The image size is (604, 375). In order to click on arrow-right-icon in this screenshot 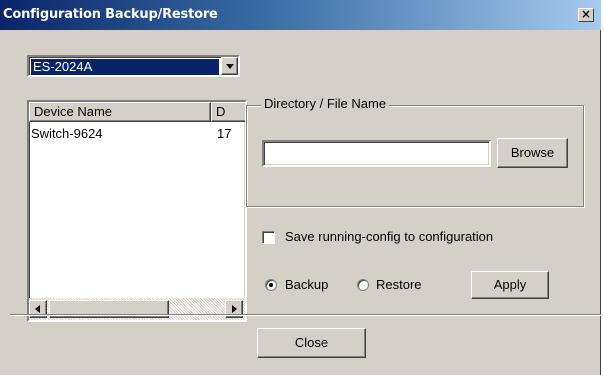, I will do `click(234, 309)`.